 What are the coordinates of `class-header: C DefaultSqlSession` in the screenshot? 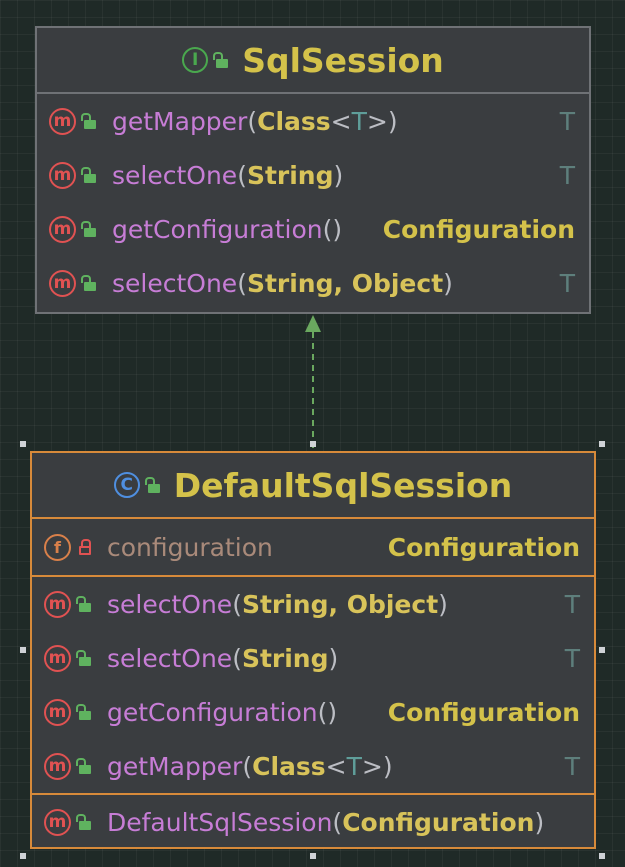 It's located at (313, 486).